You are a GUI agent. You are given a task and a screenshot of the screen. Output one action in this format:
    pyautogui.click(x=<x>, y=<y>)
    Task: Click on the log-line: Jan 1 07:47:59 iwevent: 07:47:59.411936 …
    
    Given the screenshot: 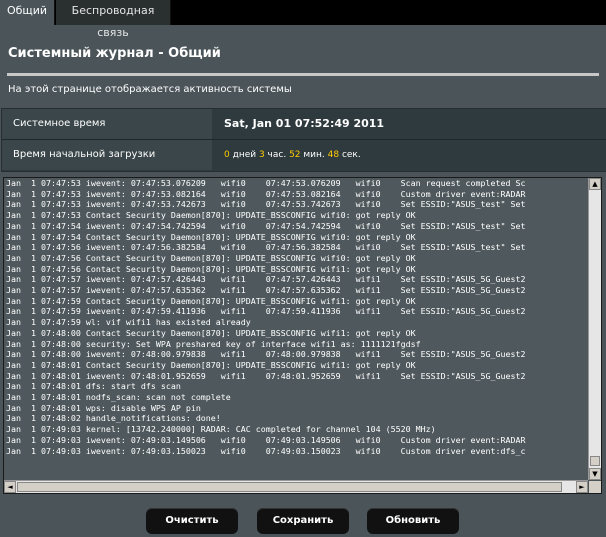 What is the action you would take?
    pyautogui.click(x=266, y=311)
    